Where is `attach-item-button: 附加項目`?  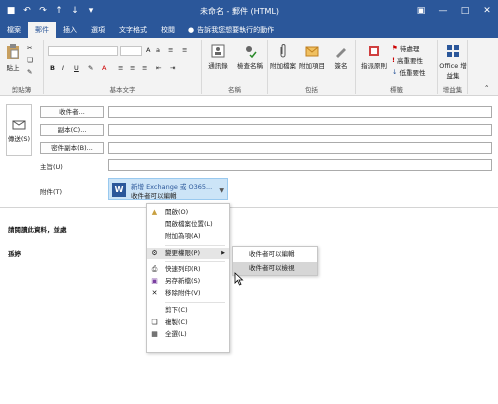 attach-item-button: 附加項目 is located at coordinates (312, 57).